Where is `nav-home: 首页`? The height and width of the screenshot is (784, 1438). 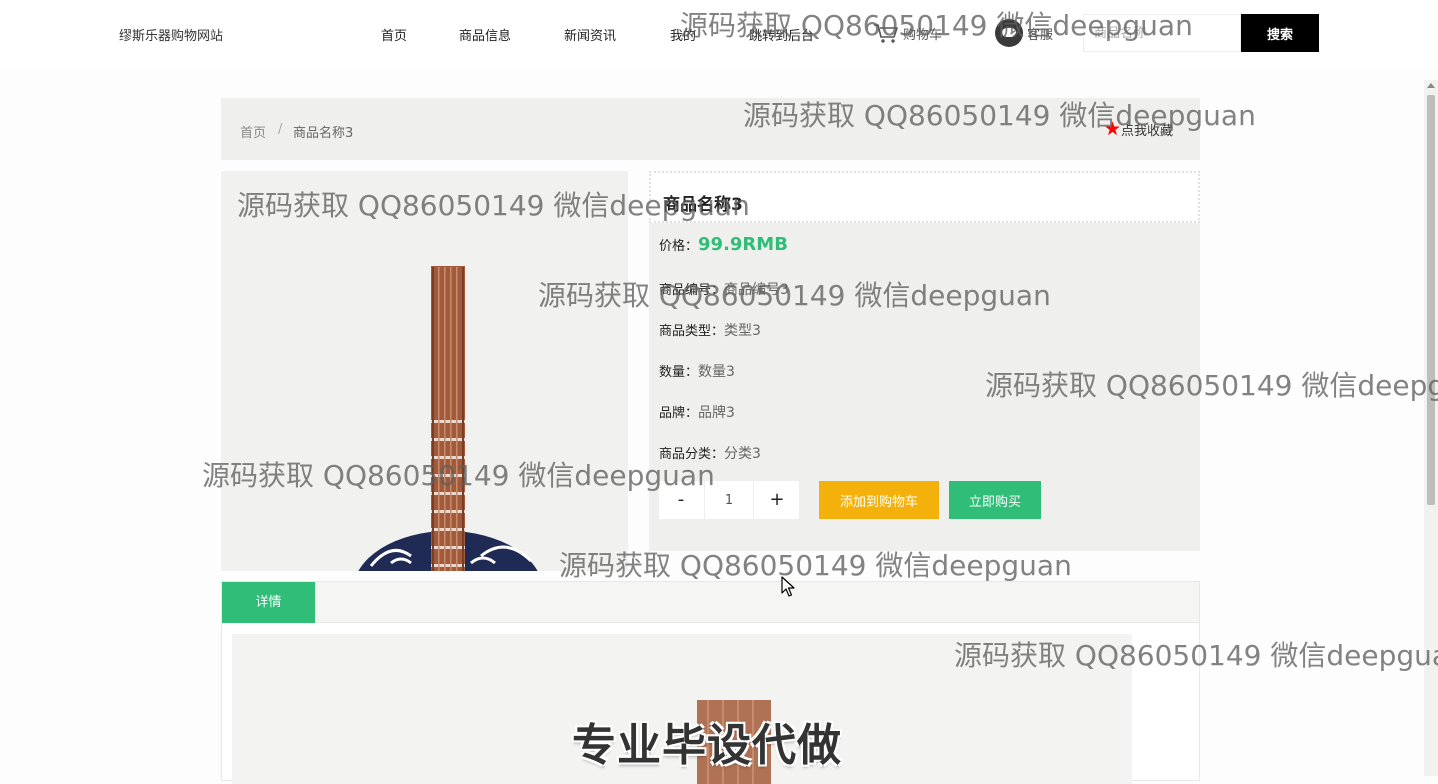
nav-home: 首页 is located at coordinates (394, 34).